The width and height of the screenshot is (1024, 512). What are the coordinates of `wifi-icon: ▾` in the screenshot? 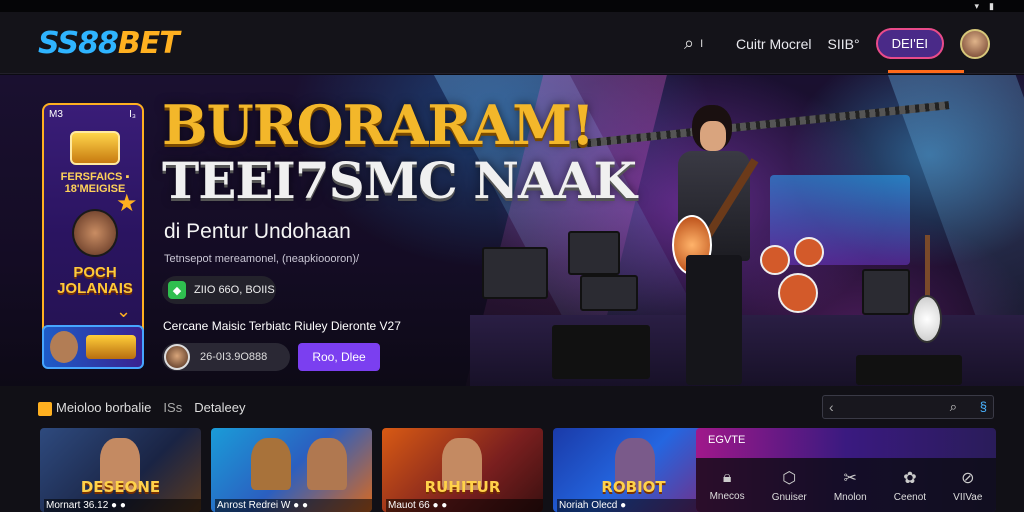 It's located at (977, 6).